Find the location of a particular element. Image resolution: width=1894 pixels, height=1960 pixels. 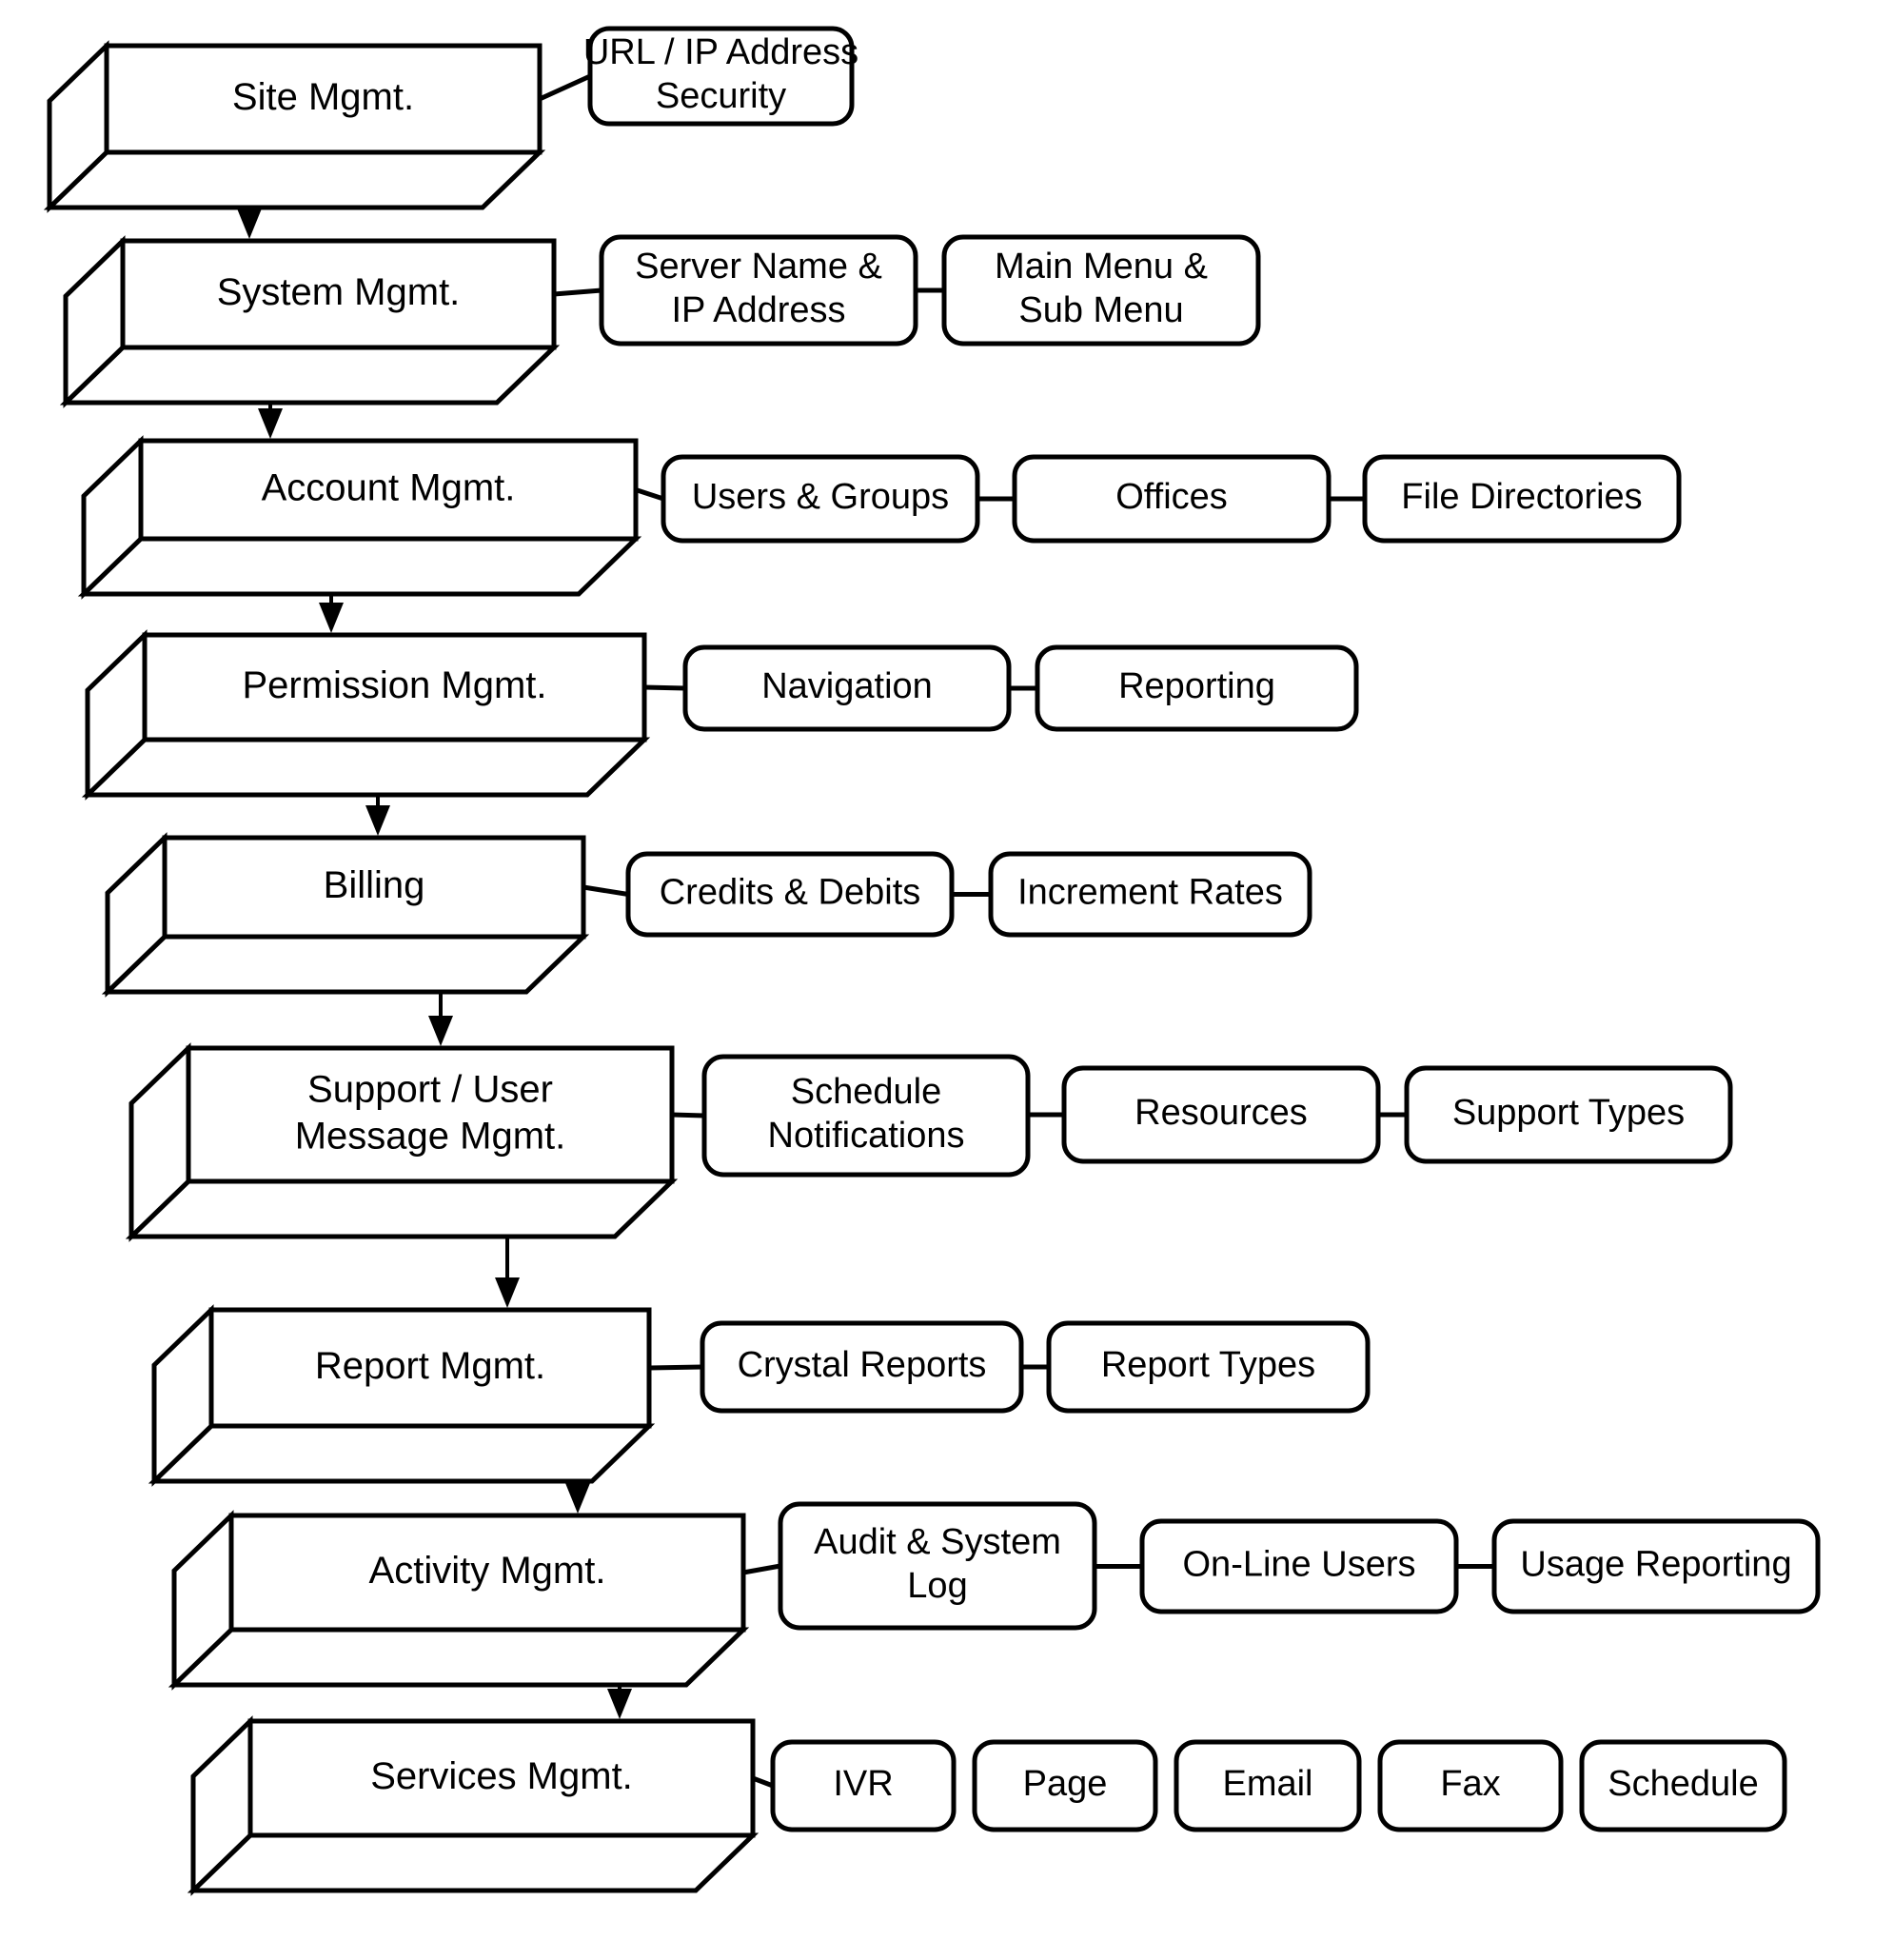

sub-node-offices: Offices is located at coordinates (1172, 499).